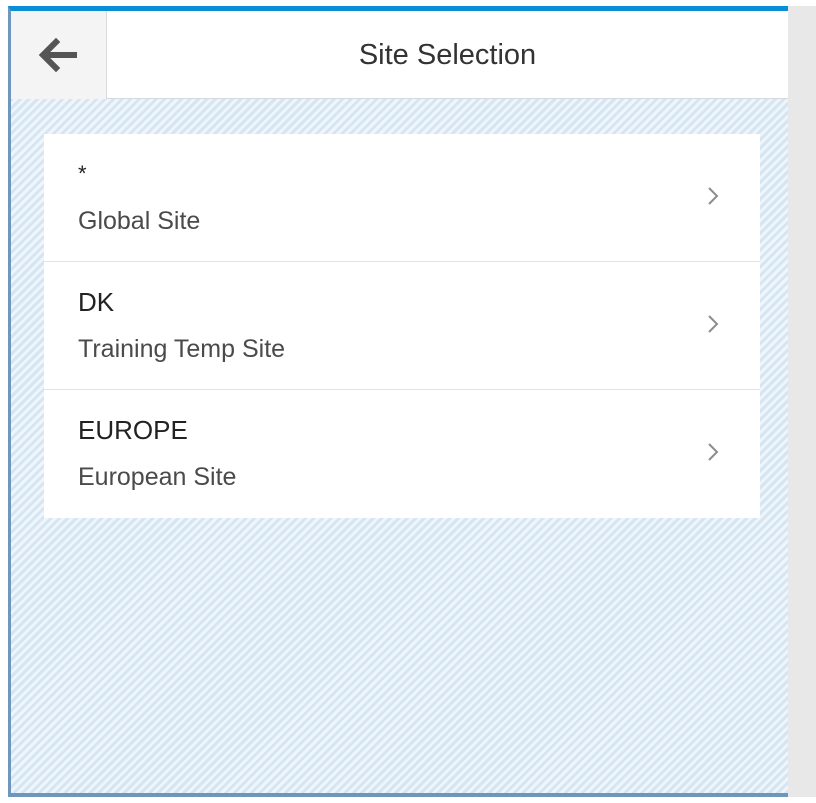  Describe the element at coordinates (82, 173) in the screenshot. I see `site-code: *` at that location.